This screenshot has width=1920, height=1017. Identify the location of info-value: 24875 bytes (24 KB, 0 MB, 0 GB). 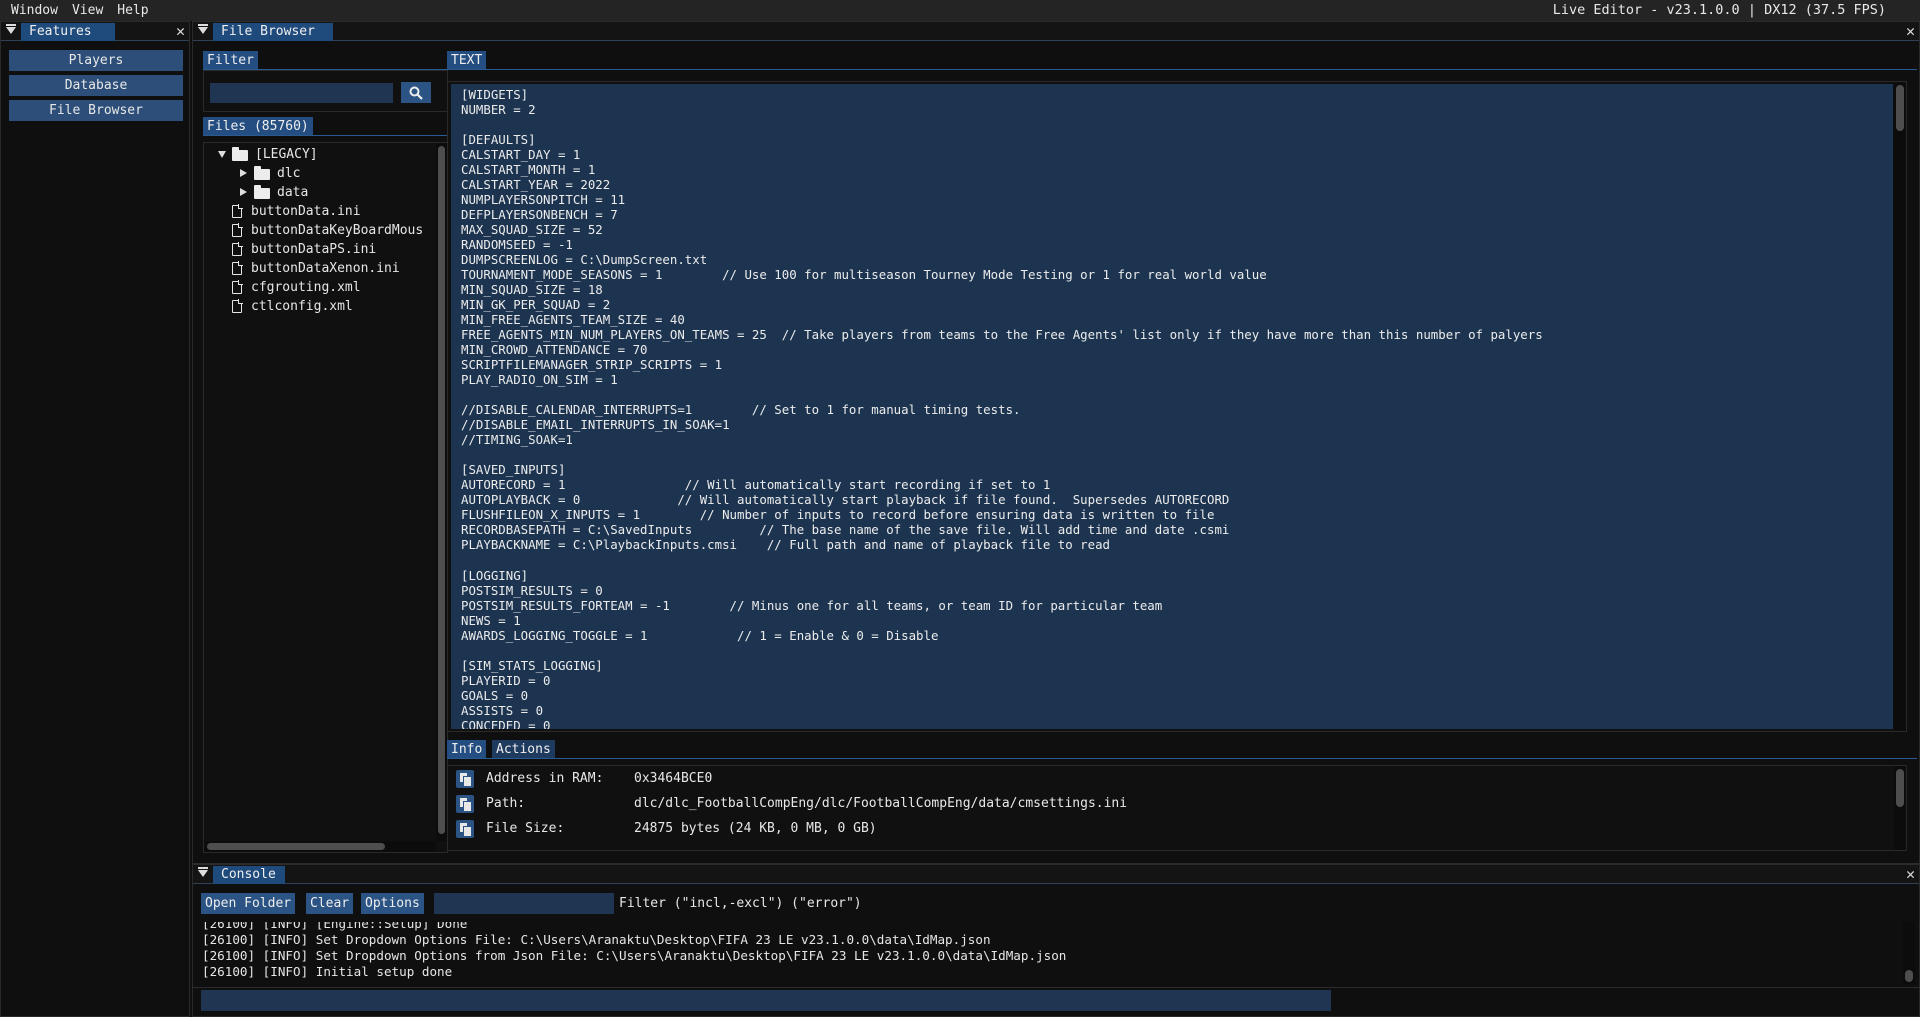
(755, 828).